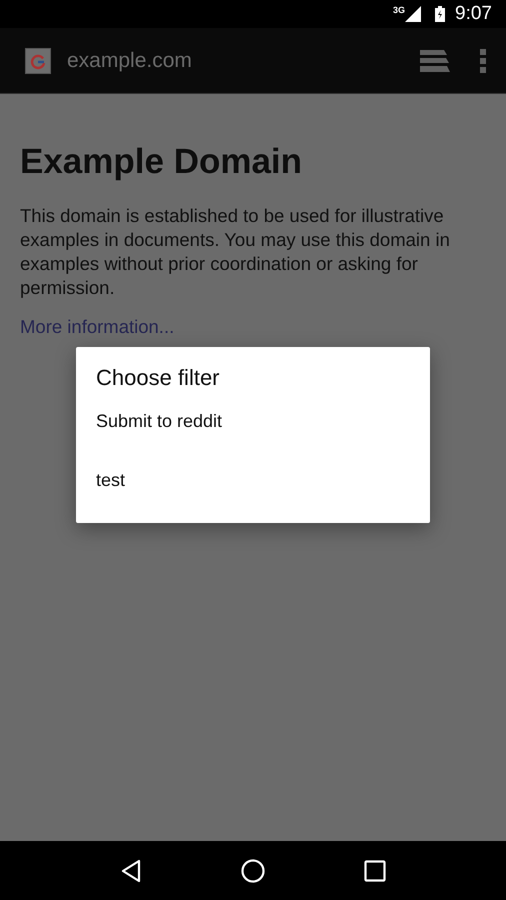 This screenshot has width=506, height=900. Describe the element at coordinates (483, 60) in the screenshot. I see `more-menu-icon` at that location.